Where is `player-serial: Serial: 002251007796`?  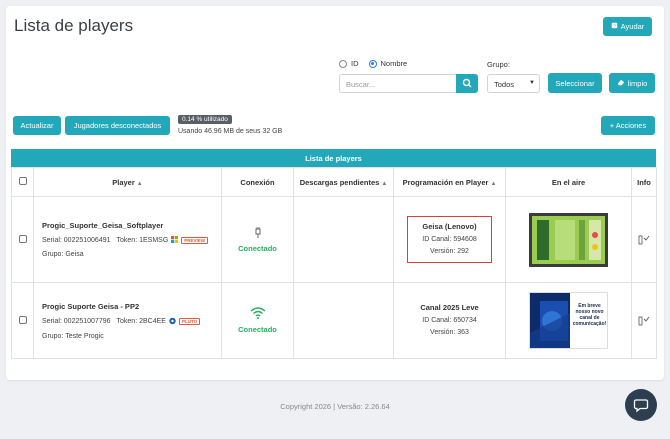
player-serial: Serial: 002251007796 is located at coordinates (76, 321).